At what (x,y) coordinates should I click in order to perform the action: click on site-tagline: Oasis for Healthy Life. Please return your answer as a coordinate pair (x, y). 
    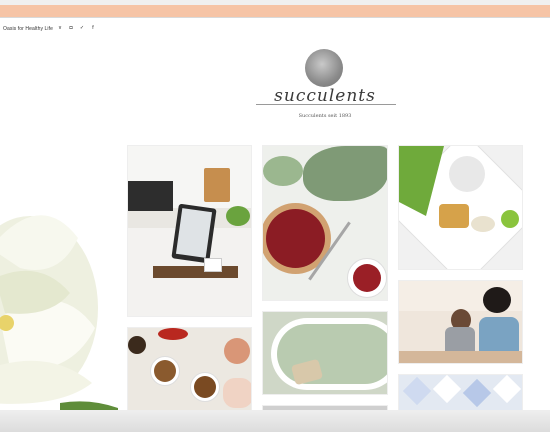
    Looking at the image, I should click on (28, 29).